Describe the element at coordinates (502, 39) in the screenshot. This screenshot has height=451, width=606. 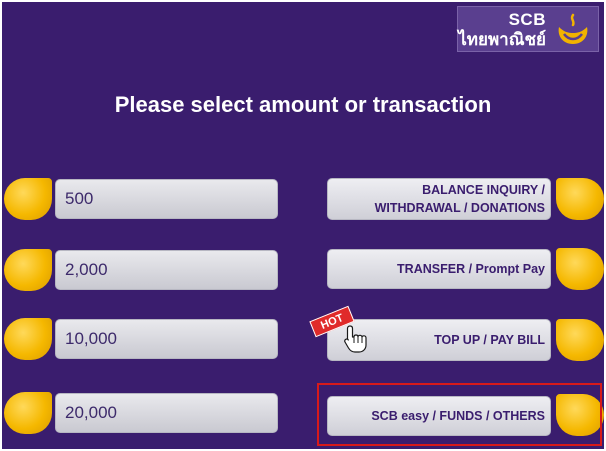
I see `logo-name-th: ไทยพาณิชย์` at that location.